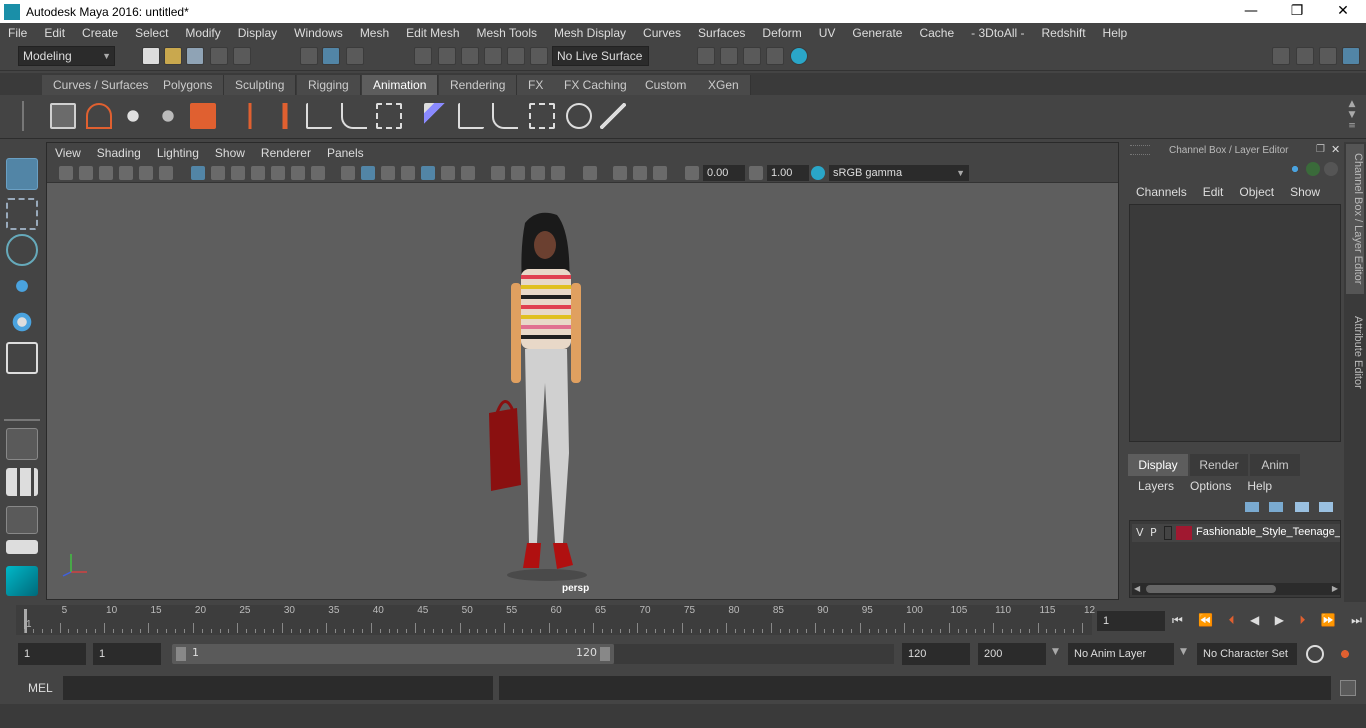 This screenshot has height=728, width=1366. What do you see at coordinates (775, 56) in the screenshot?
I see `render-view-icon` at bounding box center [775, 56].